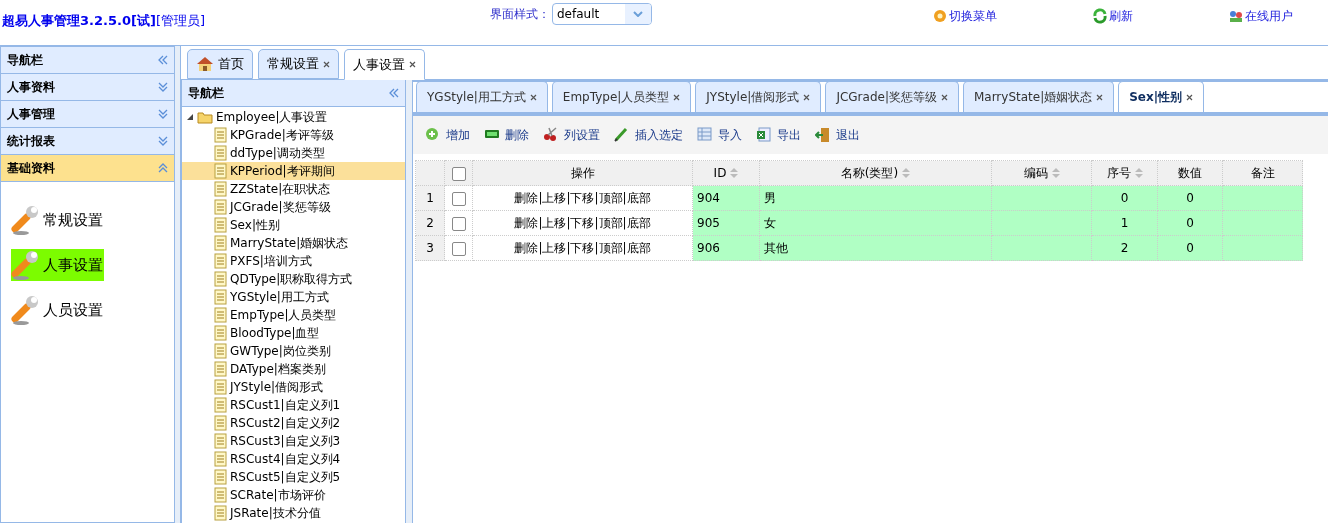  I want to click on toolbar-button: 插入选定, so click(648, 135).